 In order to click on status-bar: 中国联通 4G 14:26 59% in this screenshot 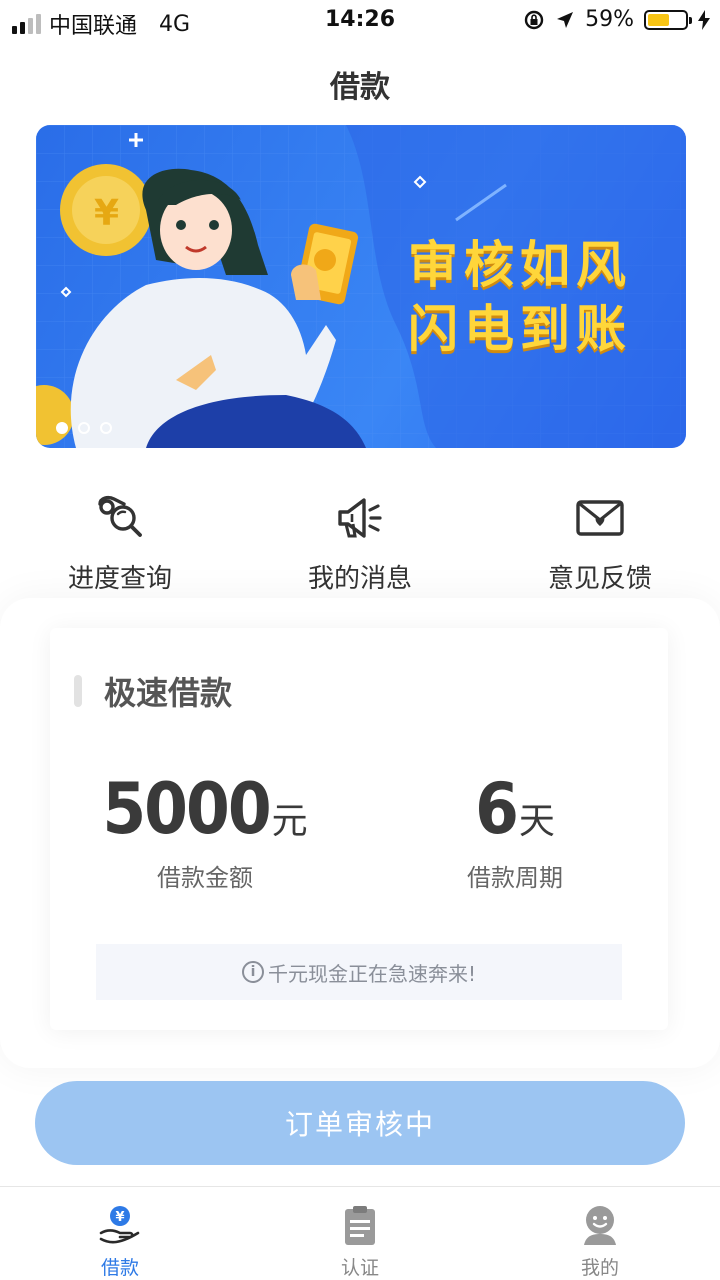, I will do `click(360, 20)`.